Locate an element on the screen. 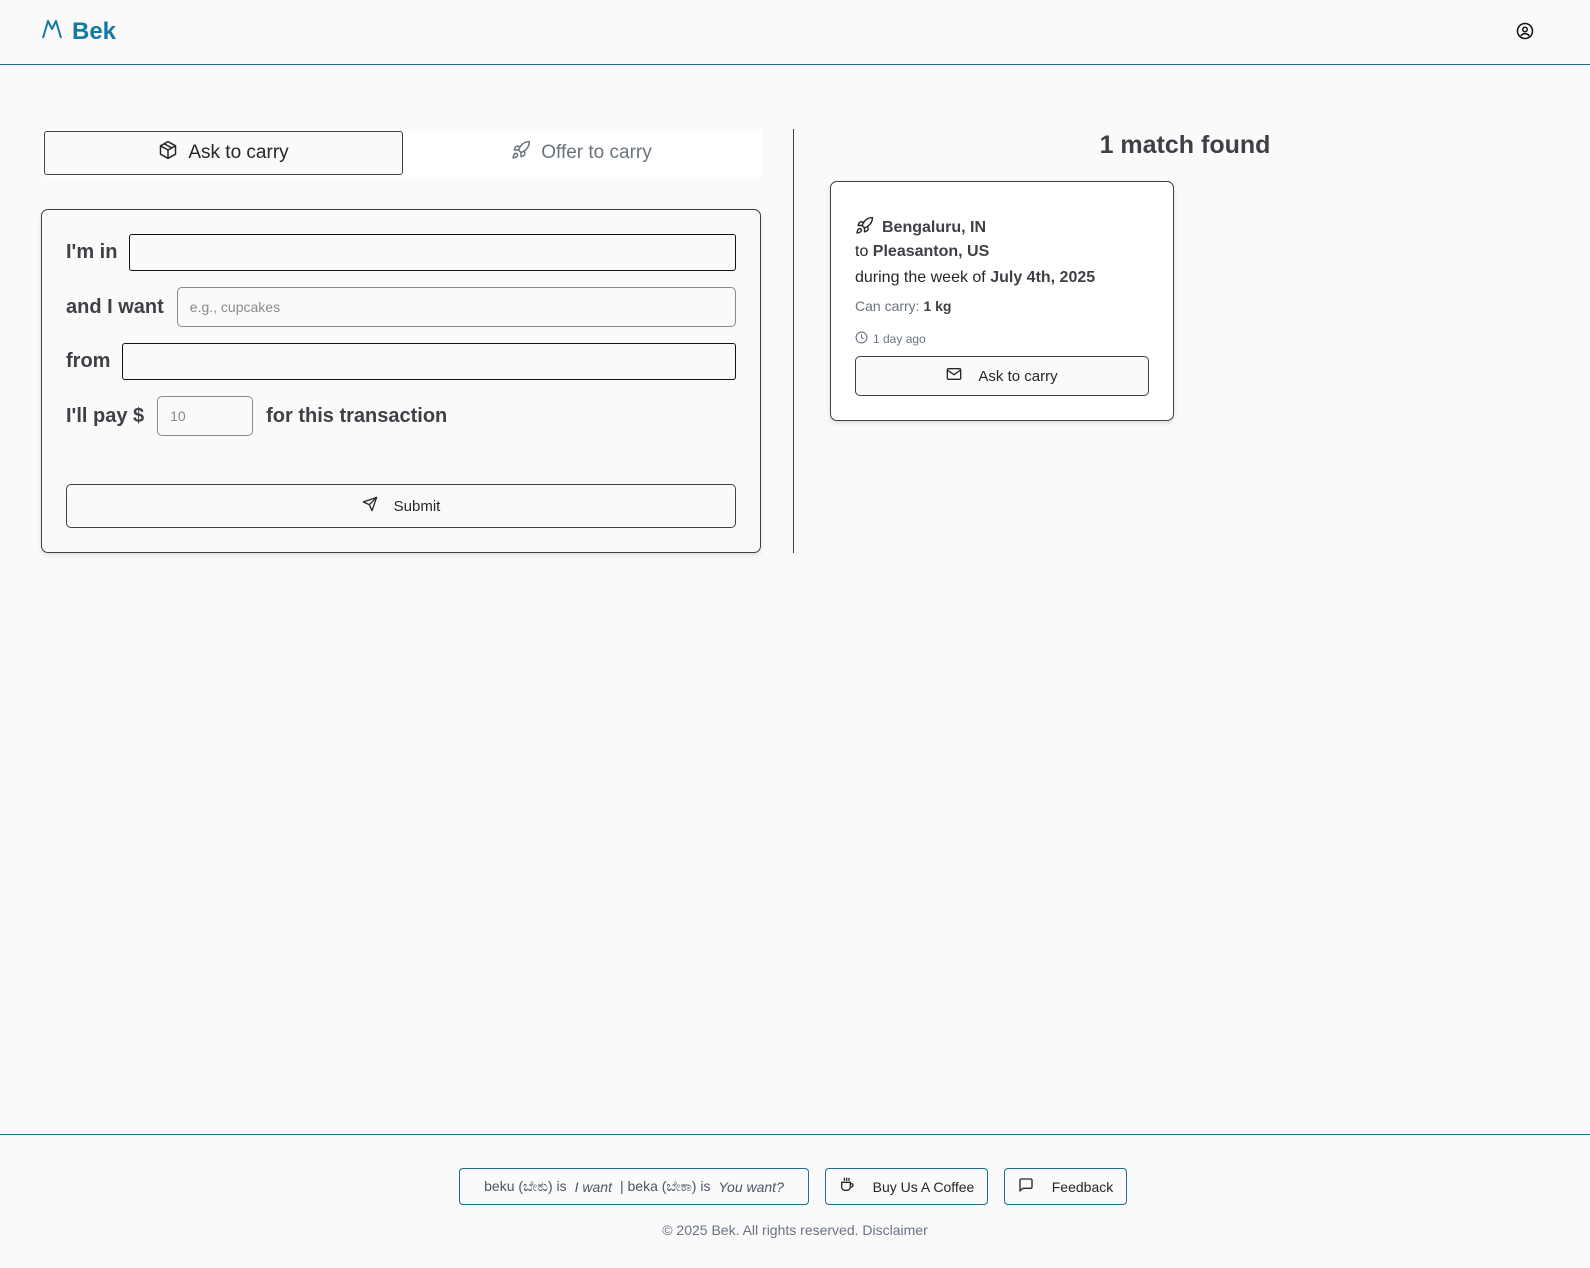 This screenshot has height=1268, width=1590. brand-logo-link: Bek is located at coordinates (78, 32).